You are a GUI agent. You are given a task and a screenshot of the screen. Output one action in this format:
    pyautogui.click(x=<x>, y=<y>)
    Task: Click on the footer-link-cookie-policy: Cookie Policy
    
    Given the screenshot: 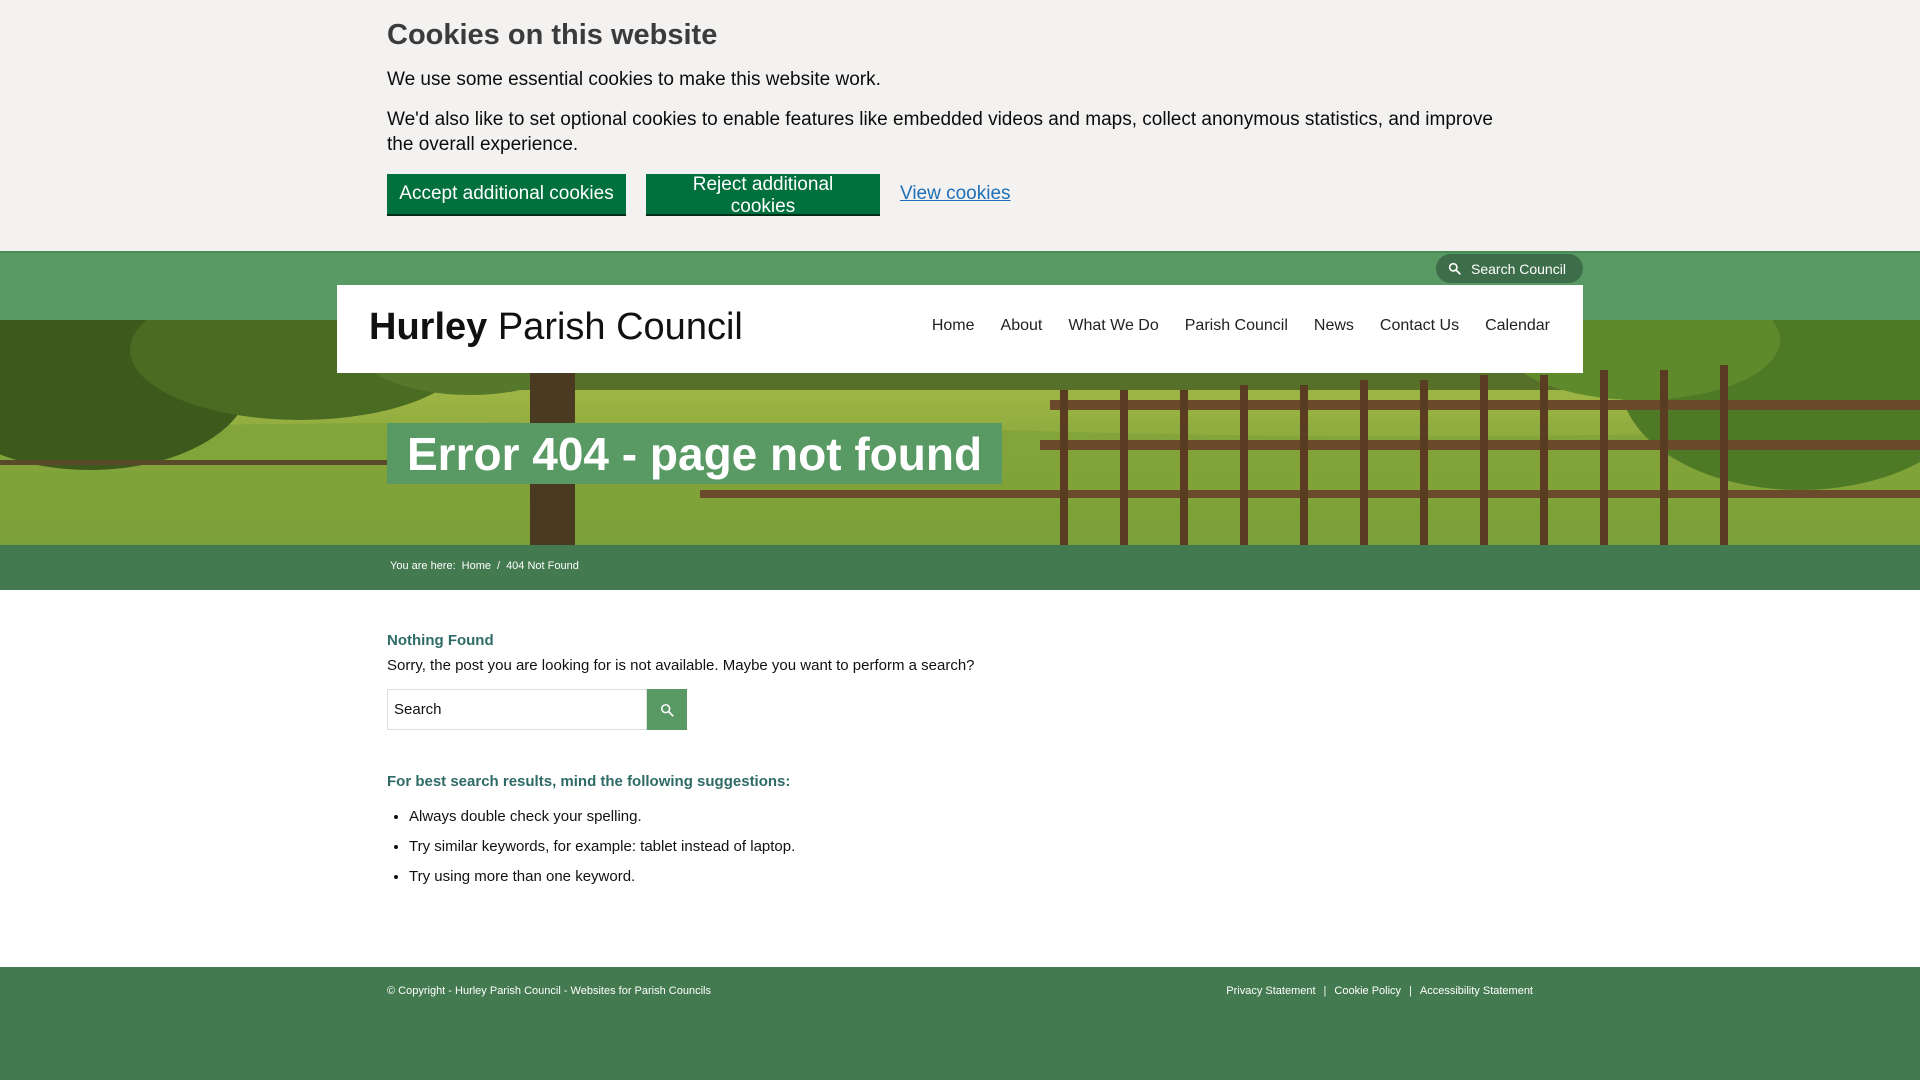 What is the action you would take?
    pyautogui.click(x=1367, y=991)
    